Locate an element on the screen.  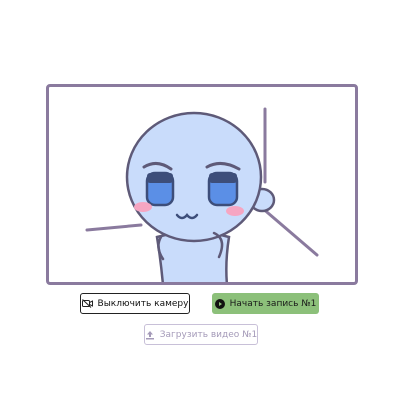
left-eyelid is located at coordinates (160, 178).